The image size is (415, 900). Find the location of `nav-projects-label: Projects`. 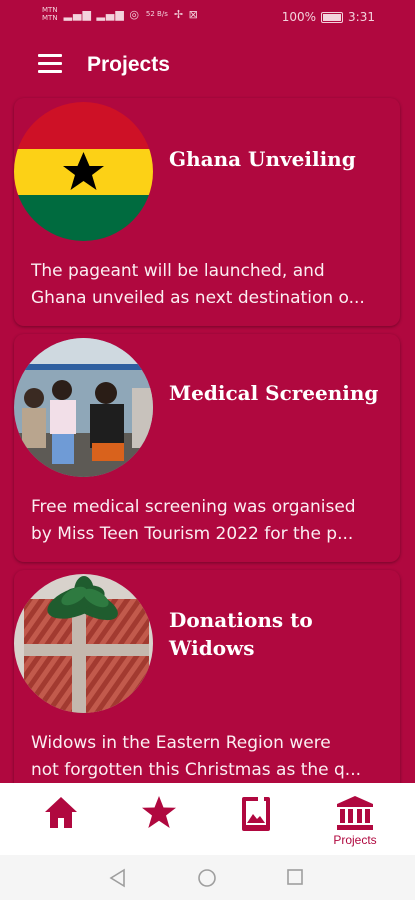

nav-projects-label: Projects is located at coordinates (355, 840).